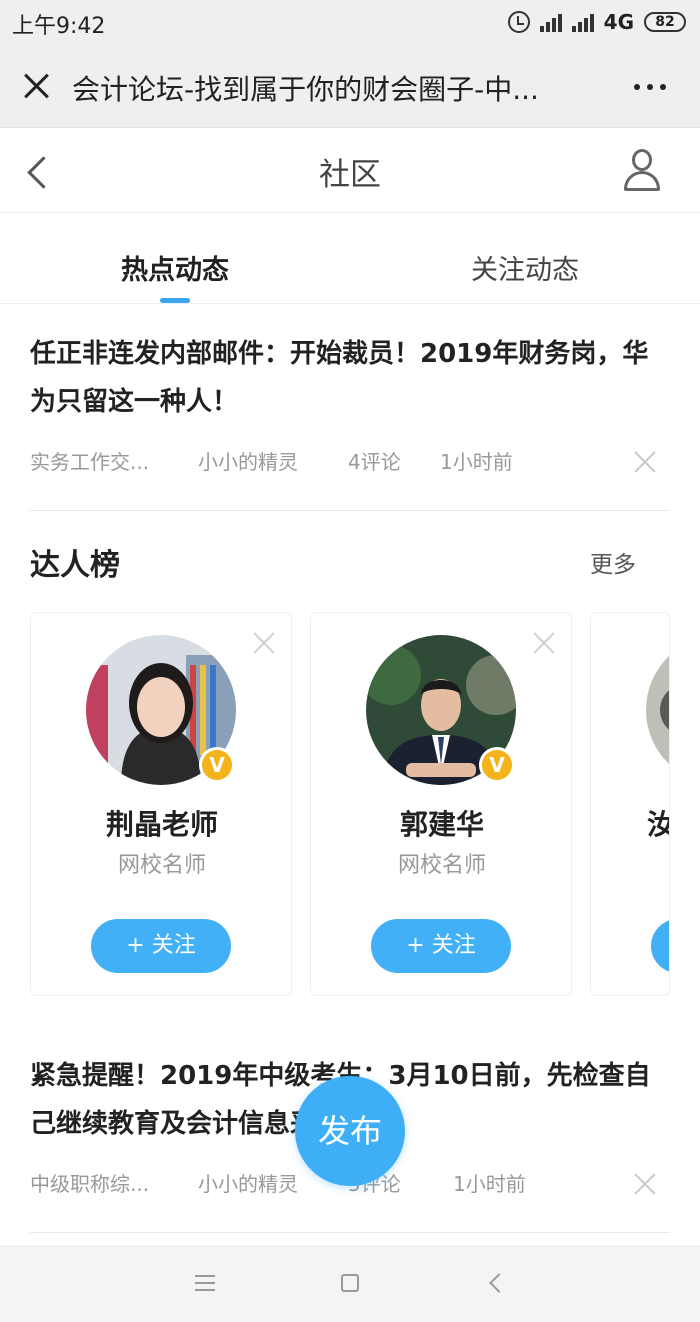 The height and width of the screenshot is (1322, 700). What do you see at coordinates (525, 267) in the screenshot?
I see `tab-following: 关注动态` at bounding box center [525, 267].